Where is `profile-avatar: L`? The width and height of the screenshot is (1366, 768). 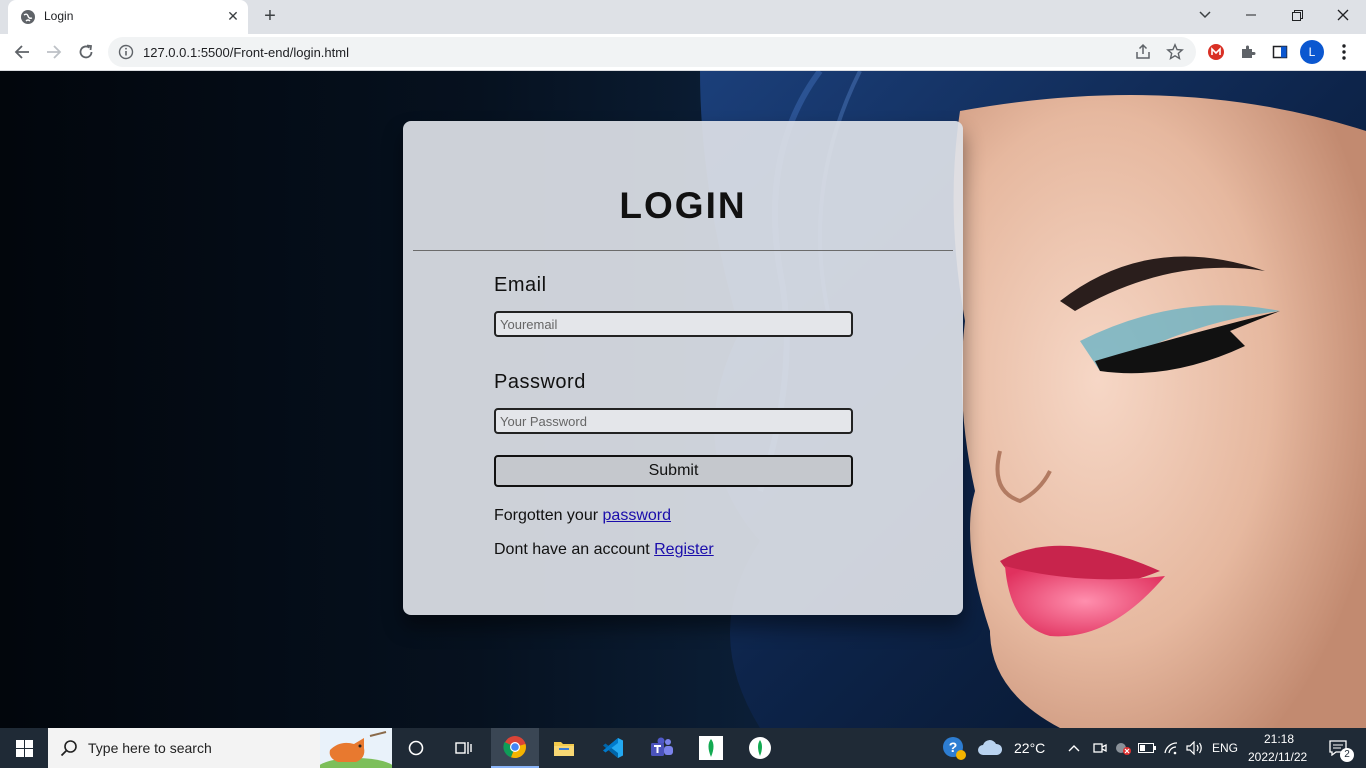
profile-avatar: L is located at coordinates (1312, 52).